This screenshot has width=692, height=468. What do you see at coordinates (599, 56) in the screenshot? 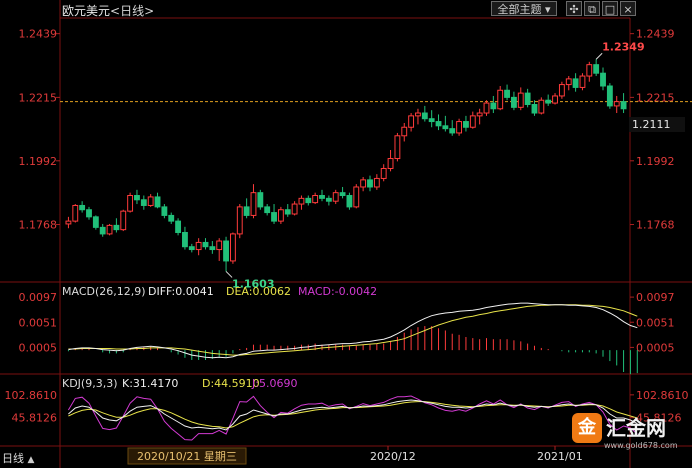
I see `high-marker-line` at bounding box center [599, 56].